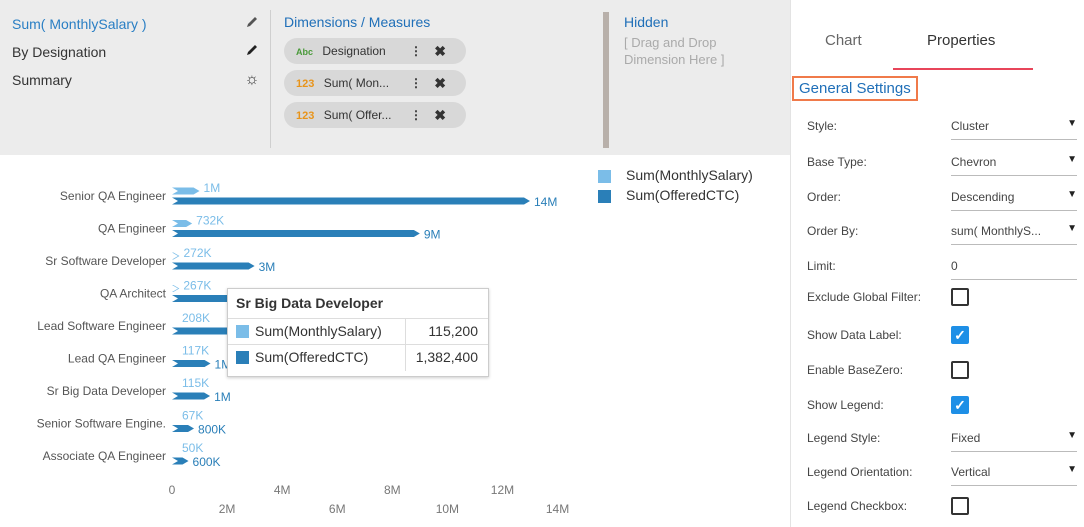 This screenshot has width=1084, height=527. Describe the element at coordinates (354, 51) in the screenshot. I see `pill-label: Designation` at that location.